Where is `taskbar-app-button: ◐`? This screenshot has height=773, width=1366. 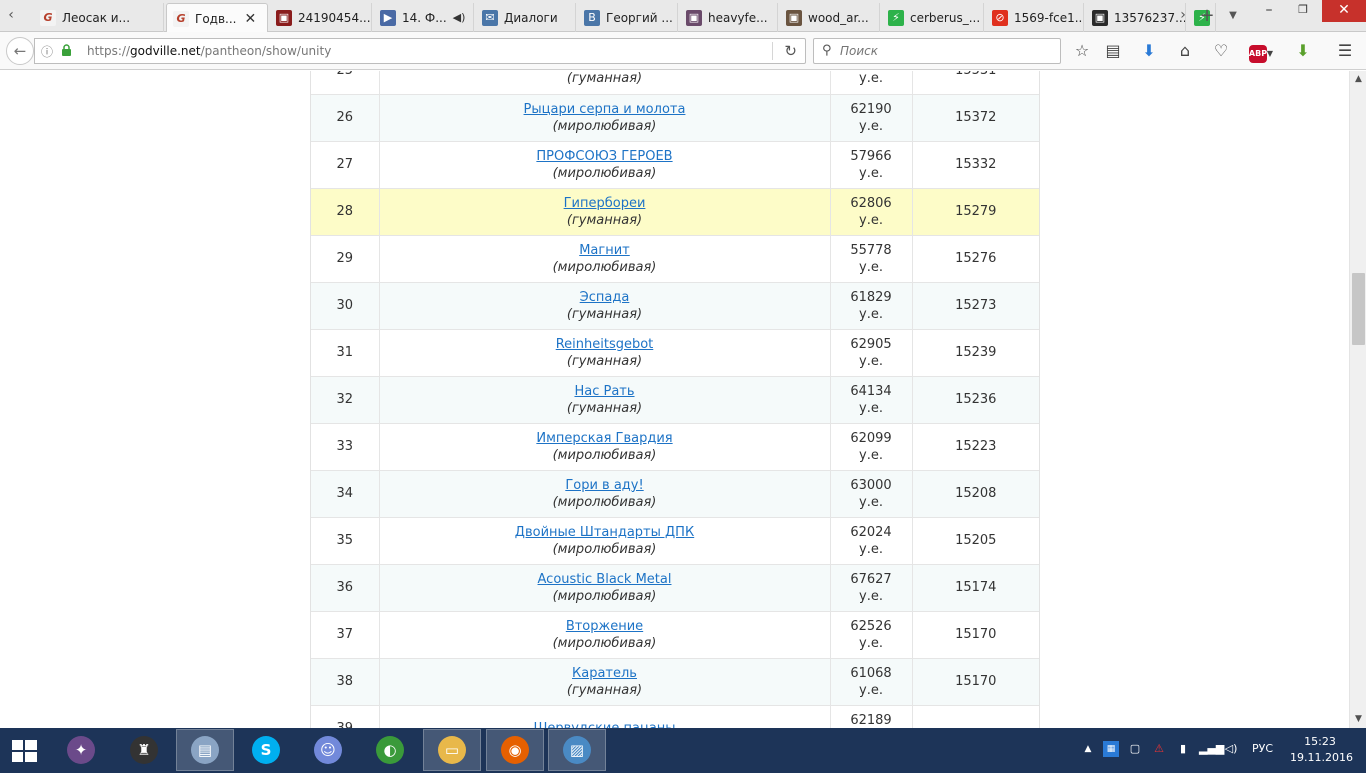 taskbar-app-button: ◐ is located at coordinates (390, 750).